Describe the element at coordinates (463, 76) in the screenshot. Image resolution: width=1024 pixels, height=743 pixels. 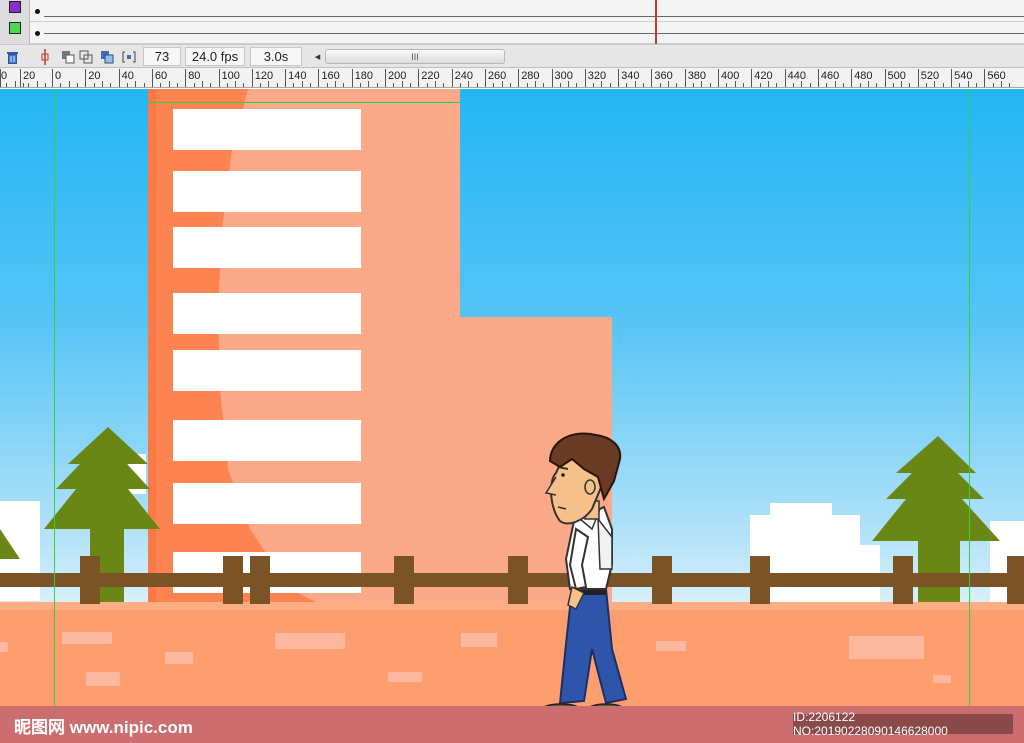
I see `ruler-label: 240` at that location.